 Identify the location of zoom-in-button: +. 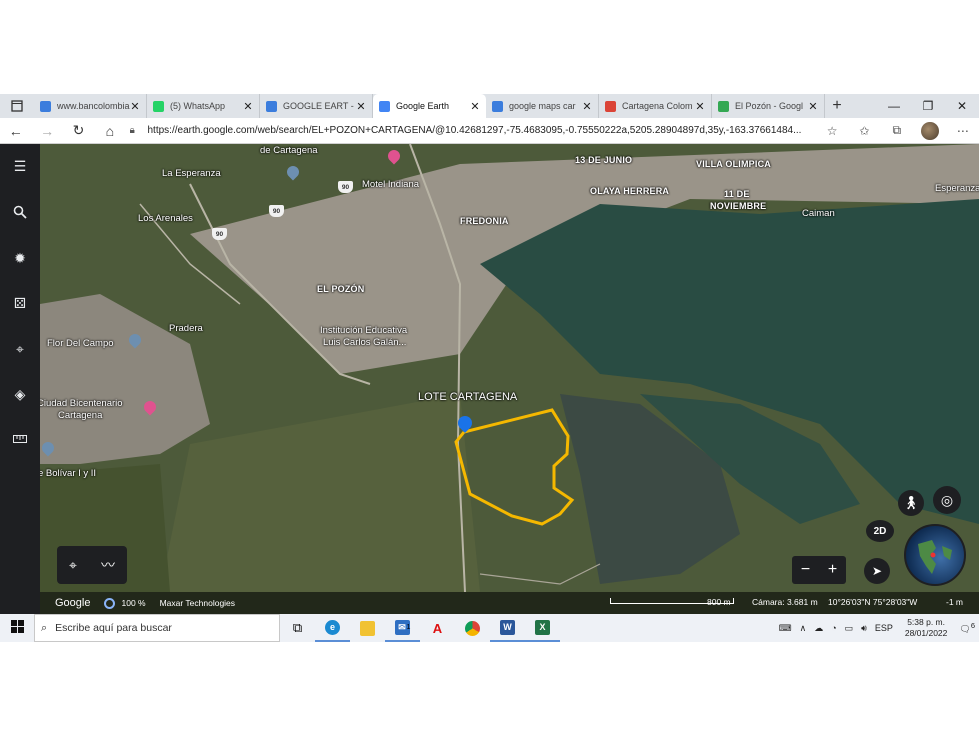
(832, 570).